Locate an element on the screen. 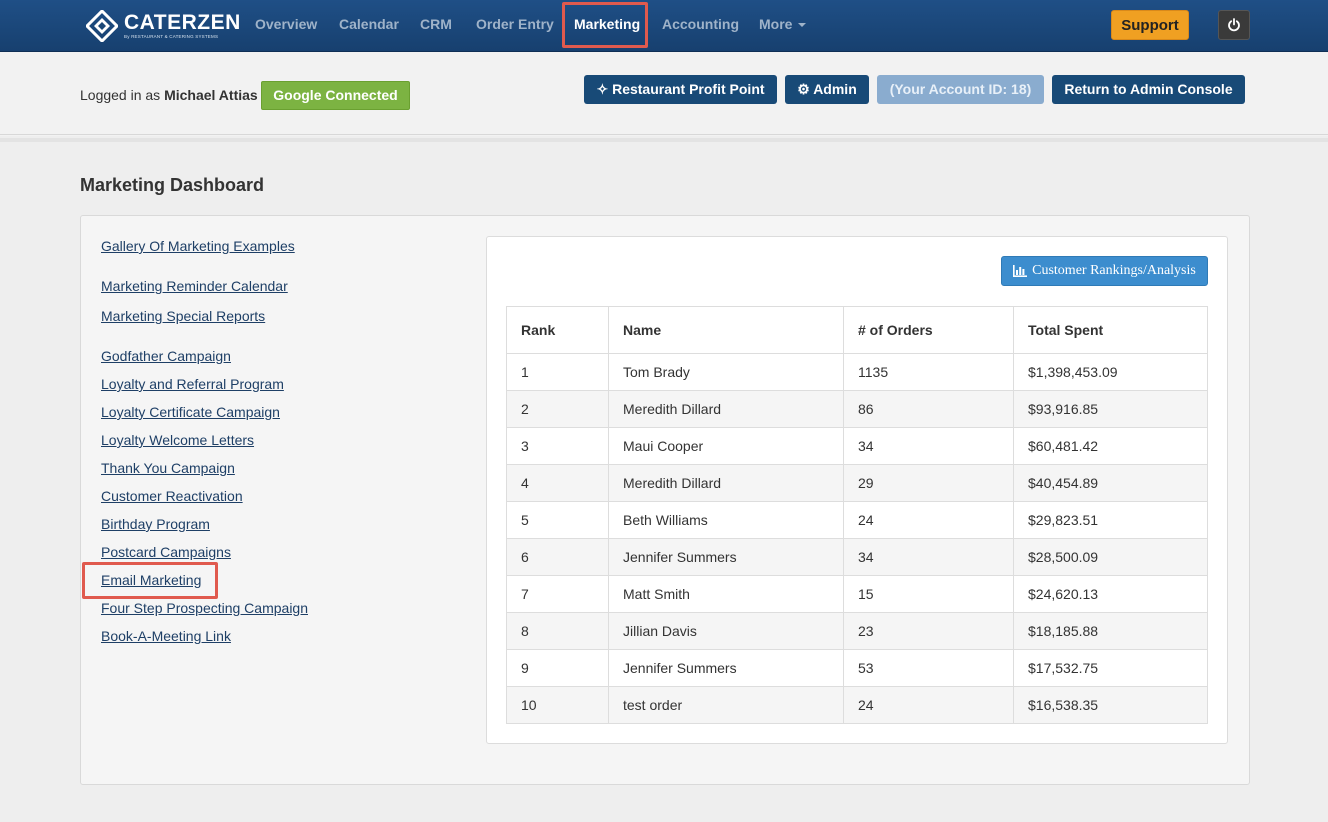  restaurant-profit-point-button: ✧ Restaurant Profit Point is located at coordinates (680, 89).